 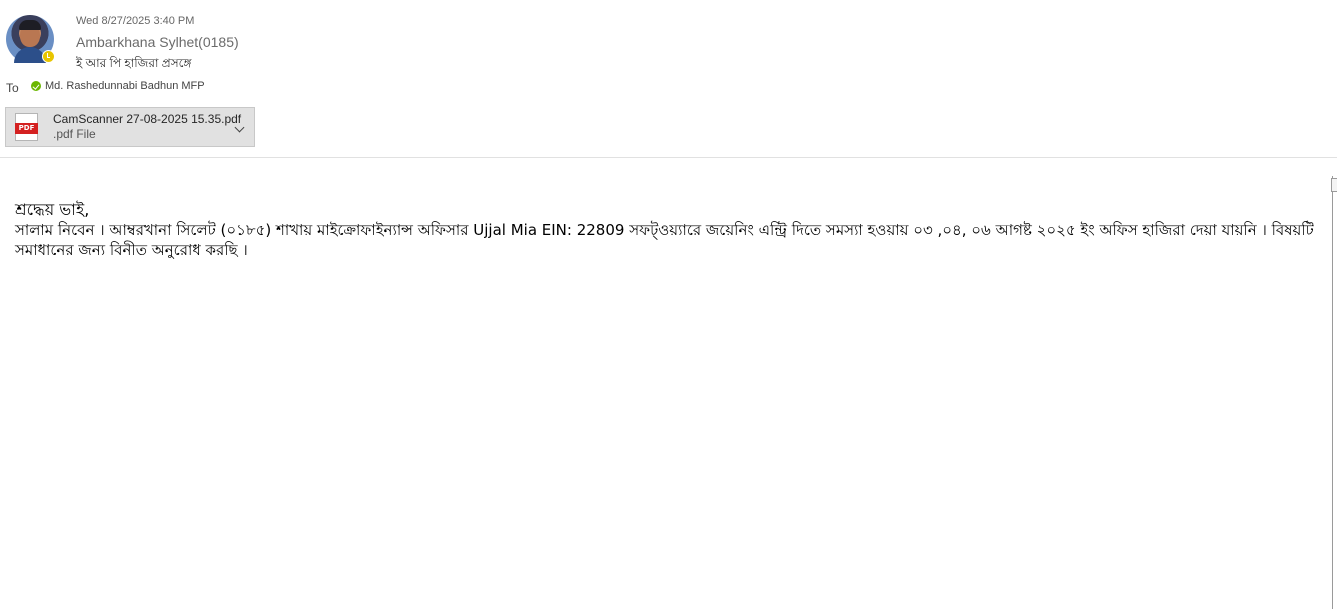 What do you see at coordinates (135, 21) in the screenshot?
I see `message-date: Wed 8/27/2025 3:40 PM` at bounding box center [135, 21].